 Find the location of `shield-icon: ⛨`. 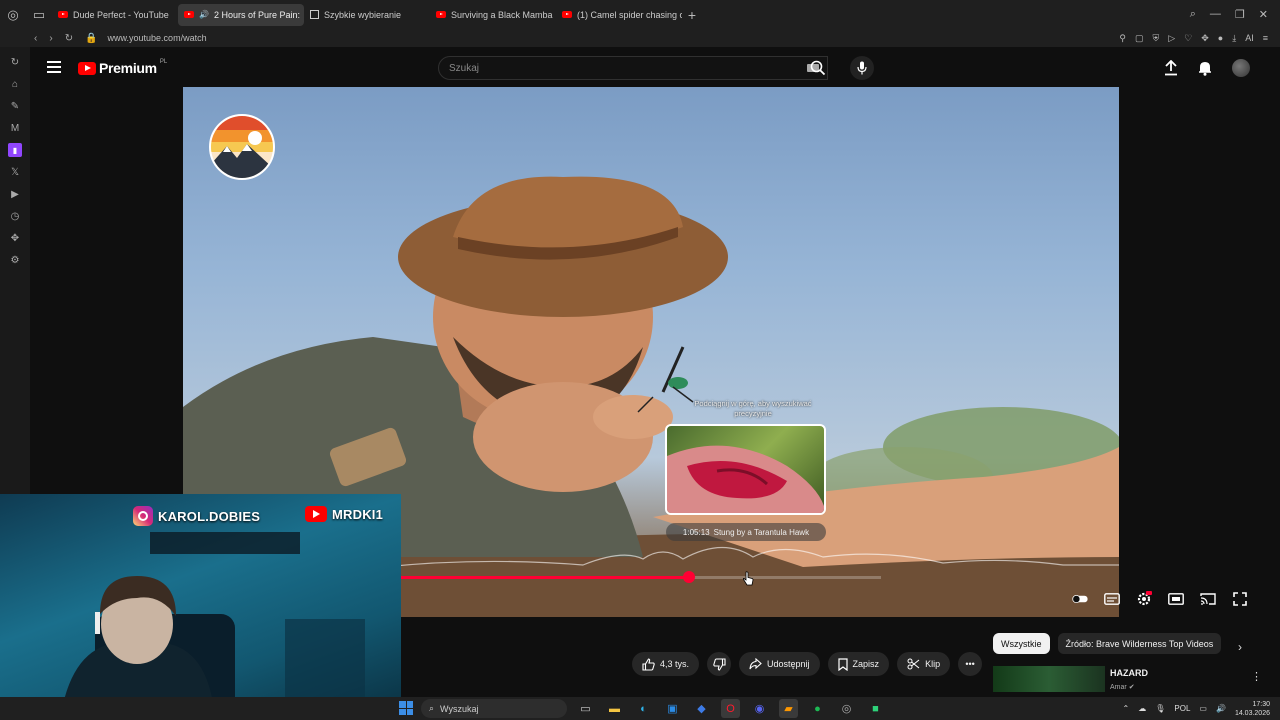

shield-icon: ⛨ is located at coordinates (1155, 38).